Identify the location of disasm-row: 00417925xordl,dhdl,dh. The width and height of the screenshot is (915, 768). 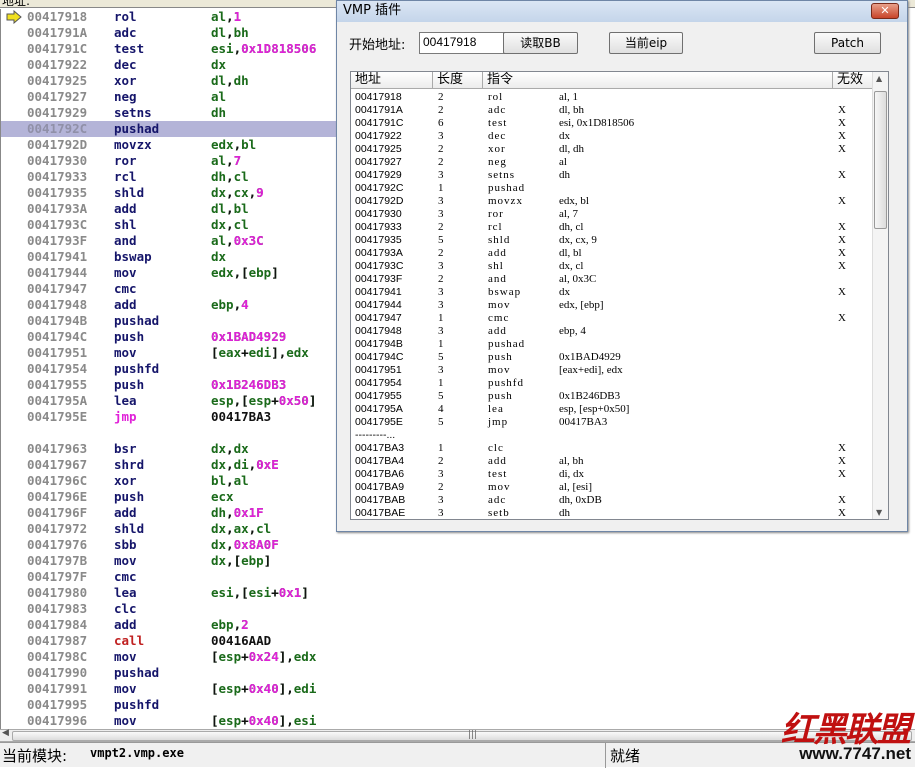
(168, 81).